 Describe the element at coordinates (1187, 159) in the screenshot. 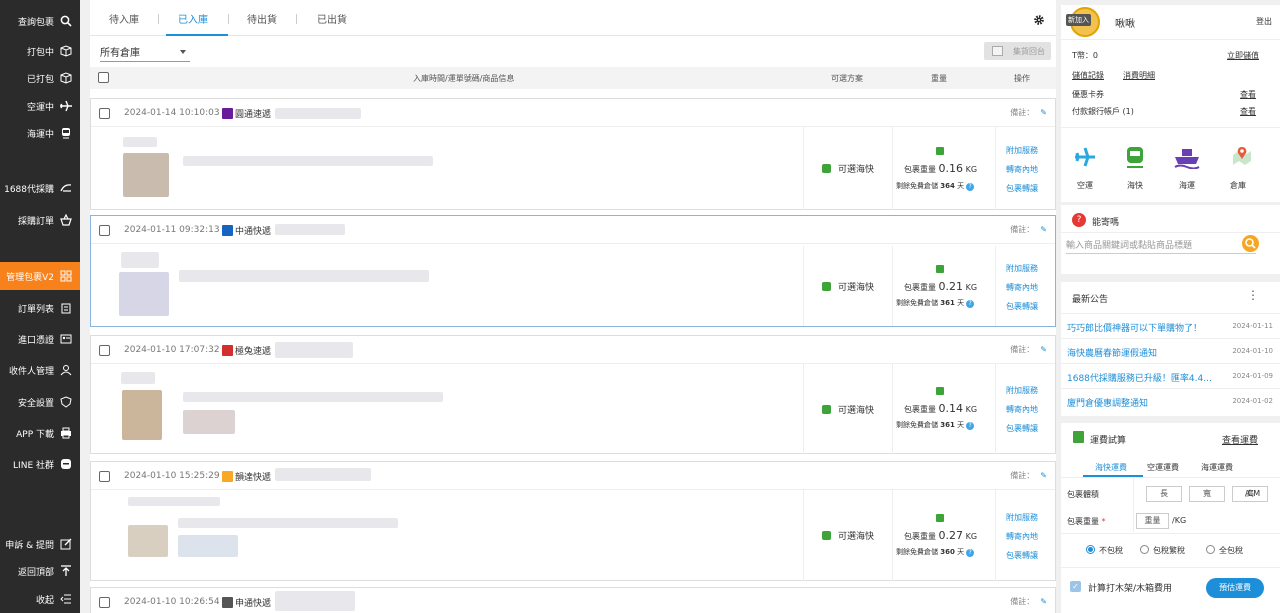

I see `cargo-ship-icon` at that location.